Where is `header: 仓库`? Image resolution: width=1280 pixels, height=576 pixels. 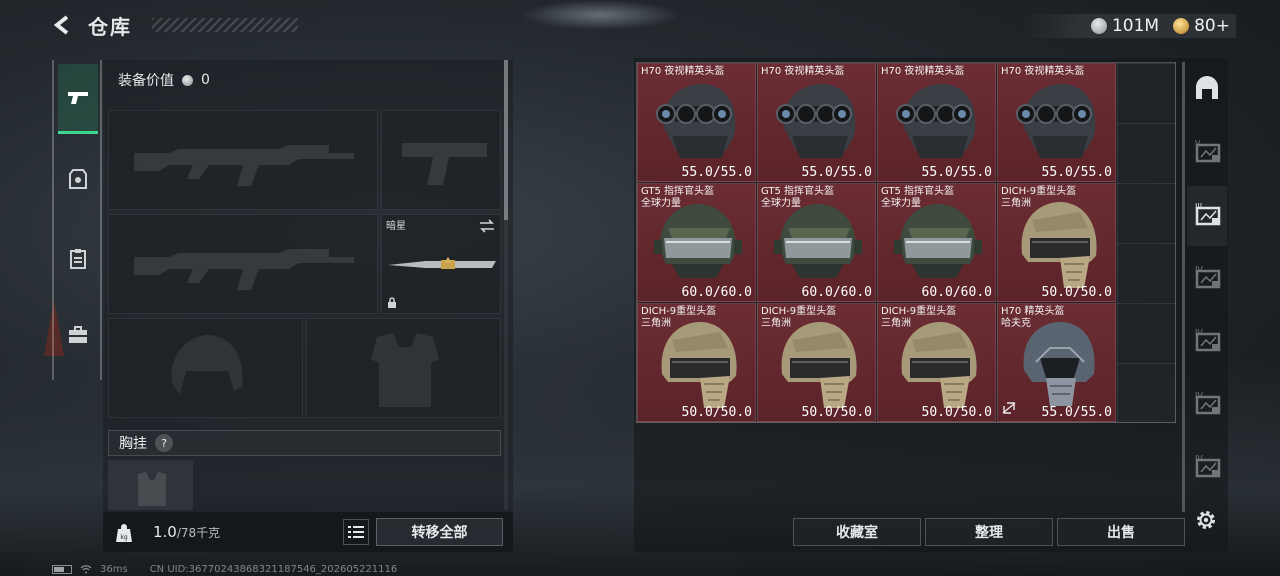 header: 仓库 is located at coordinates (174, 25).